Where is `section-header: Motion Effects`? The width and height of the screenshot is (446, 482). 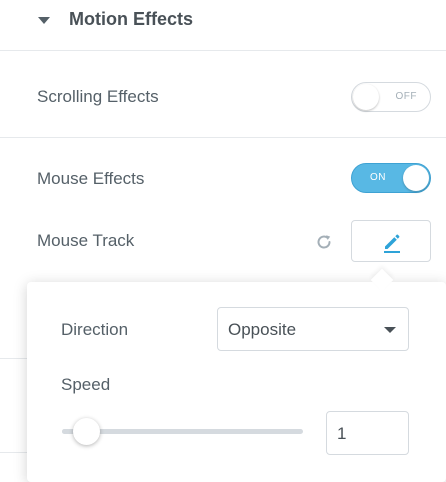
section-header: Motion Effects is located at coordinates (223, 25).